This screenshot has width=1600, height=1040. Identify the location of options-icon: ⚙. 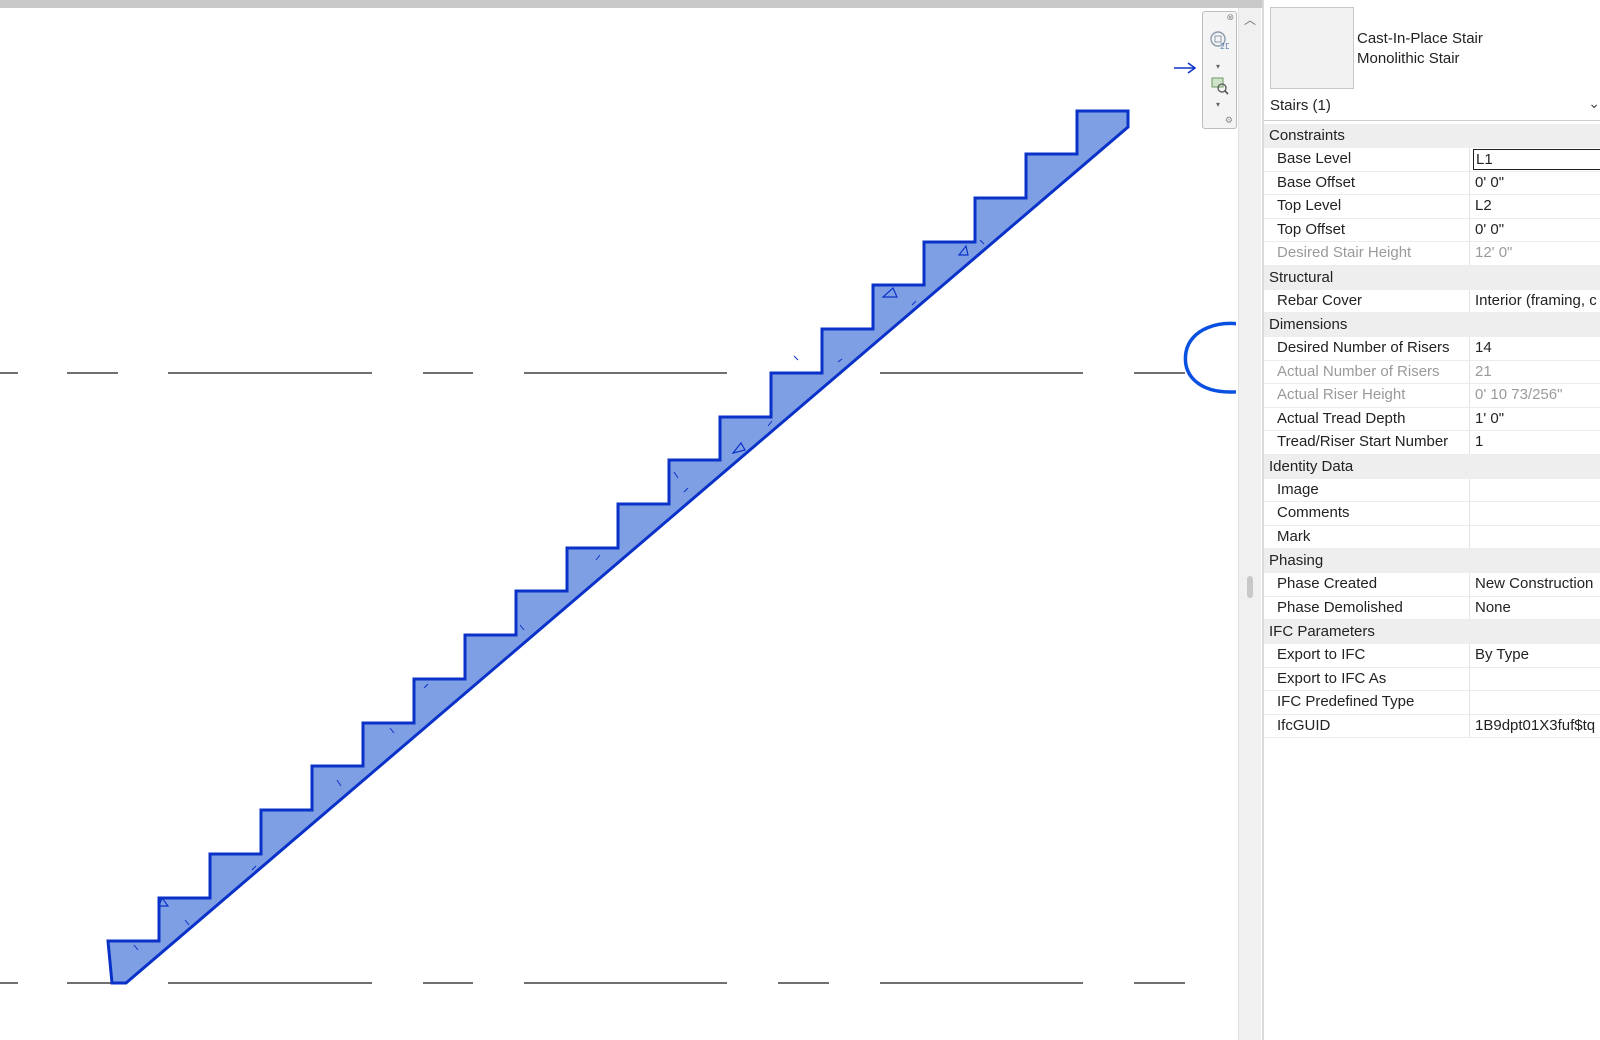
(1229, 121).